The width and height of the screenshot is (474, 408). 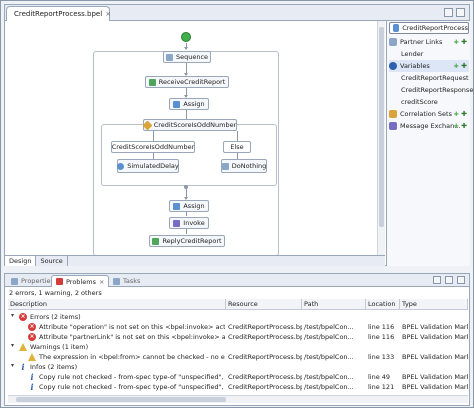 I want to click on table-header: Description Resource Path Location Type, so click(x=238, y=304).